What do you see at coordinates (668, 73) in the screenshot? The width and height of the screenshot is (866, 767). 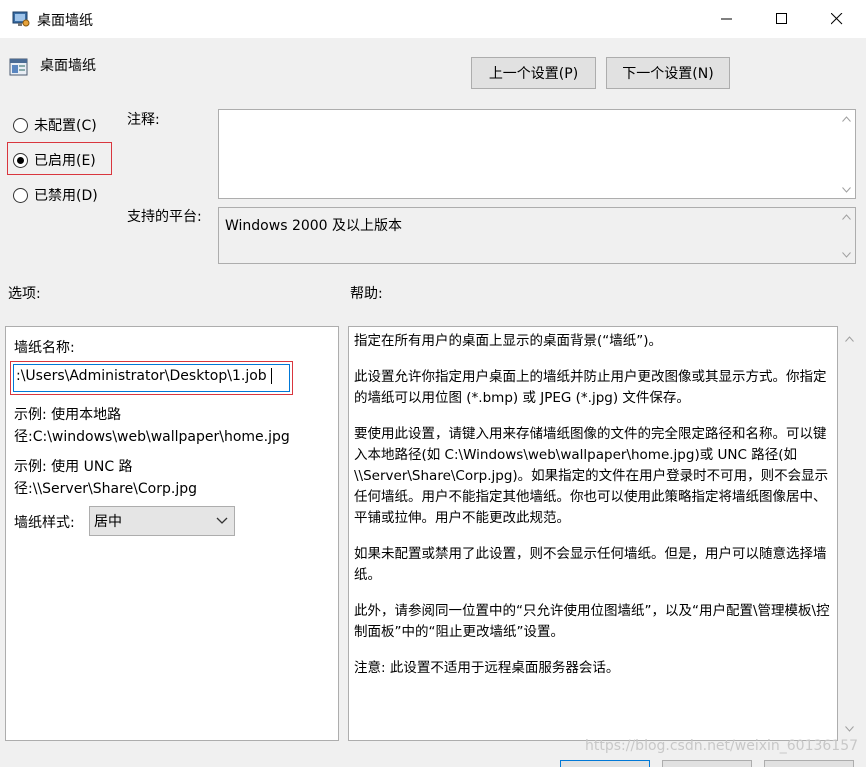 I see `next-setting-button: 下一个设置(N)` at bounding box center [668, 73].